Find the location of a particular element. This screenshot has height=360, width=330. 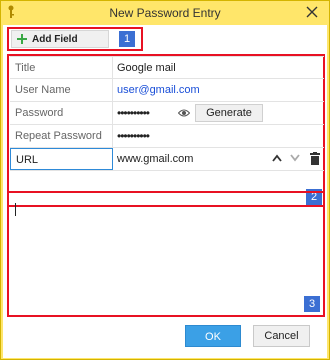

window-title: New Password Entry is located at coordinates (165, 13).